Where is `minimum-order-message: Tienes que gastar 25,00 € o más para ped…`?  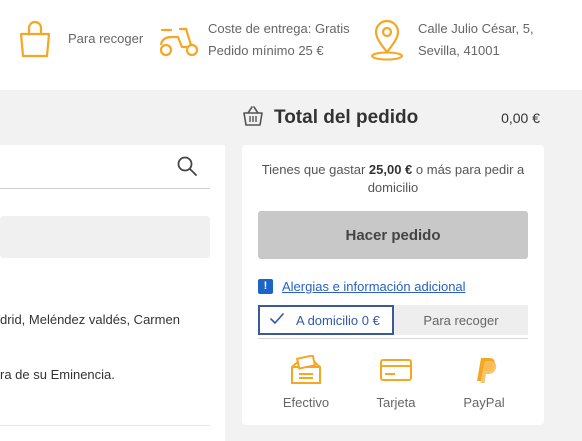 minimum-order-message: Tienes que gastar 25,00 € o más para ped… is located at coordinates (393, 179).